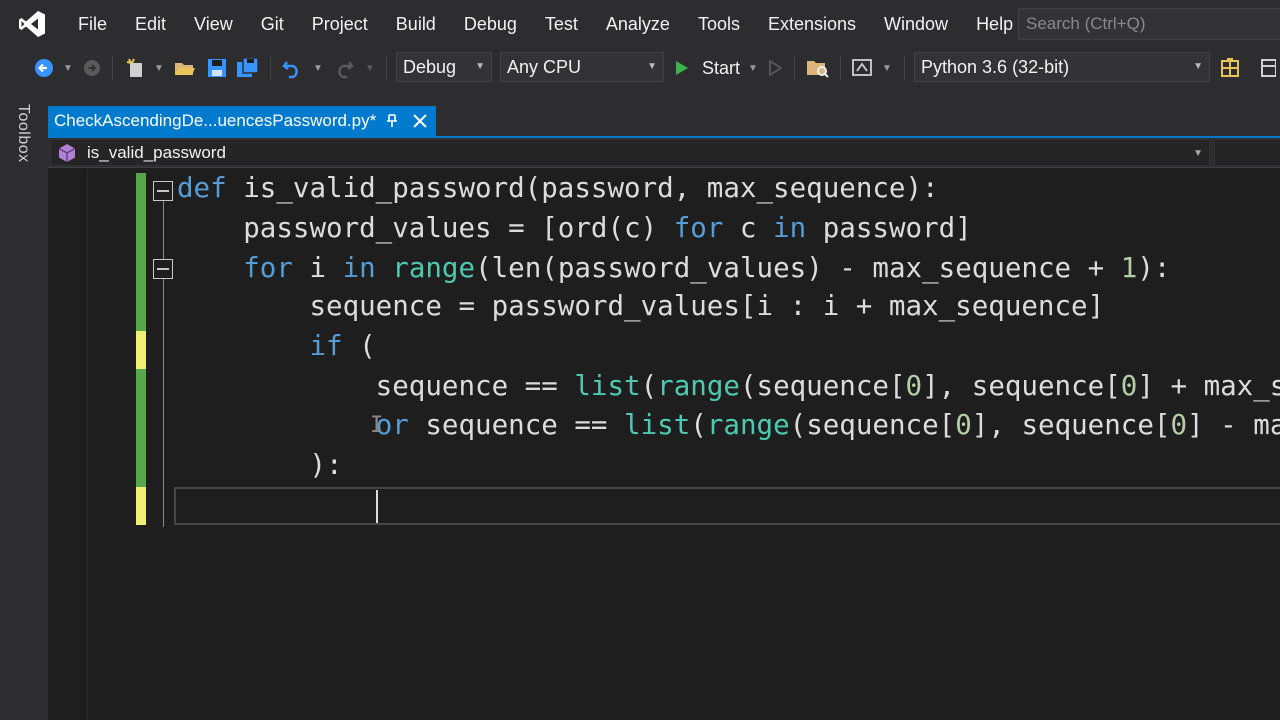 This screenshot has height=720, width=1280. I want to click on search-input: Search (Ctrl+Q), so click(1149, 24).